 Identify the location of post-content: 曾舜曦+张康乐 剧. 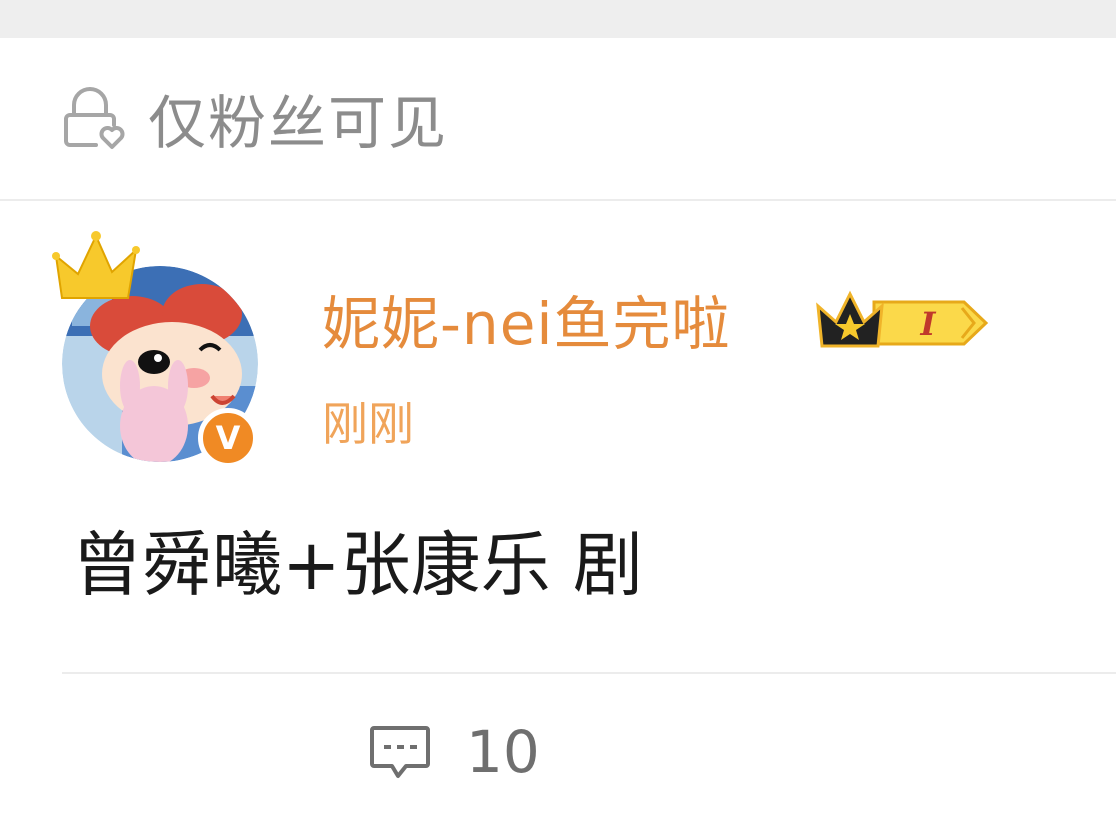
(357, 565).